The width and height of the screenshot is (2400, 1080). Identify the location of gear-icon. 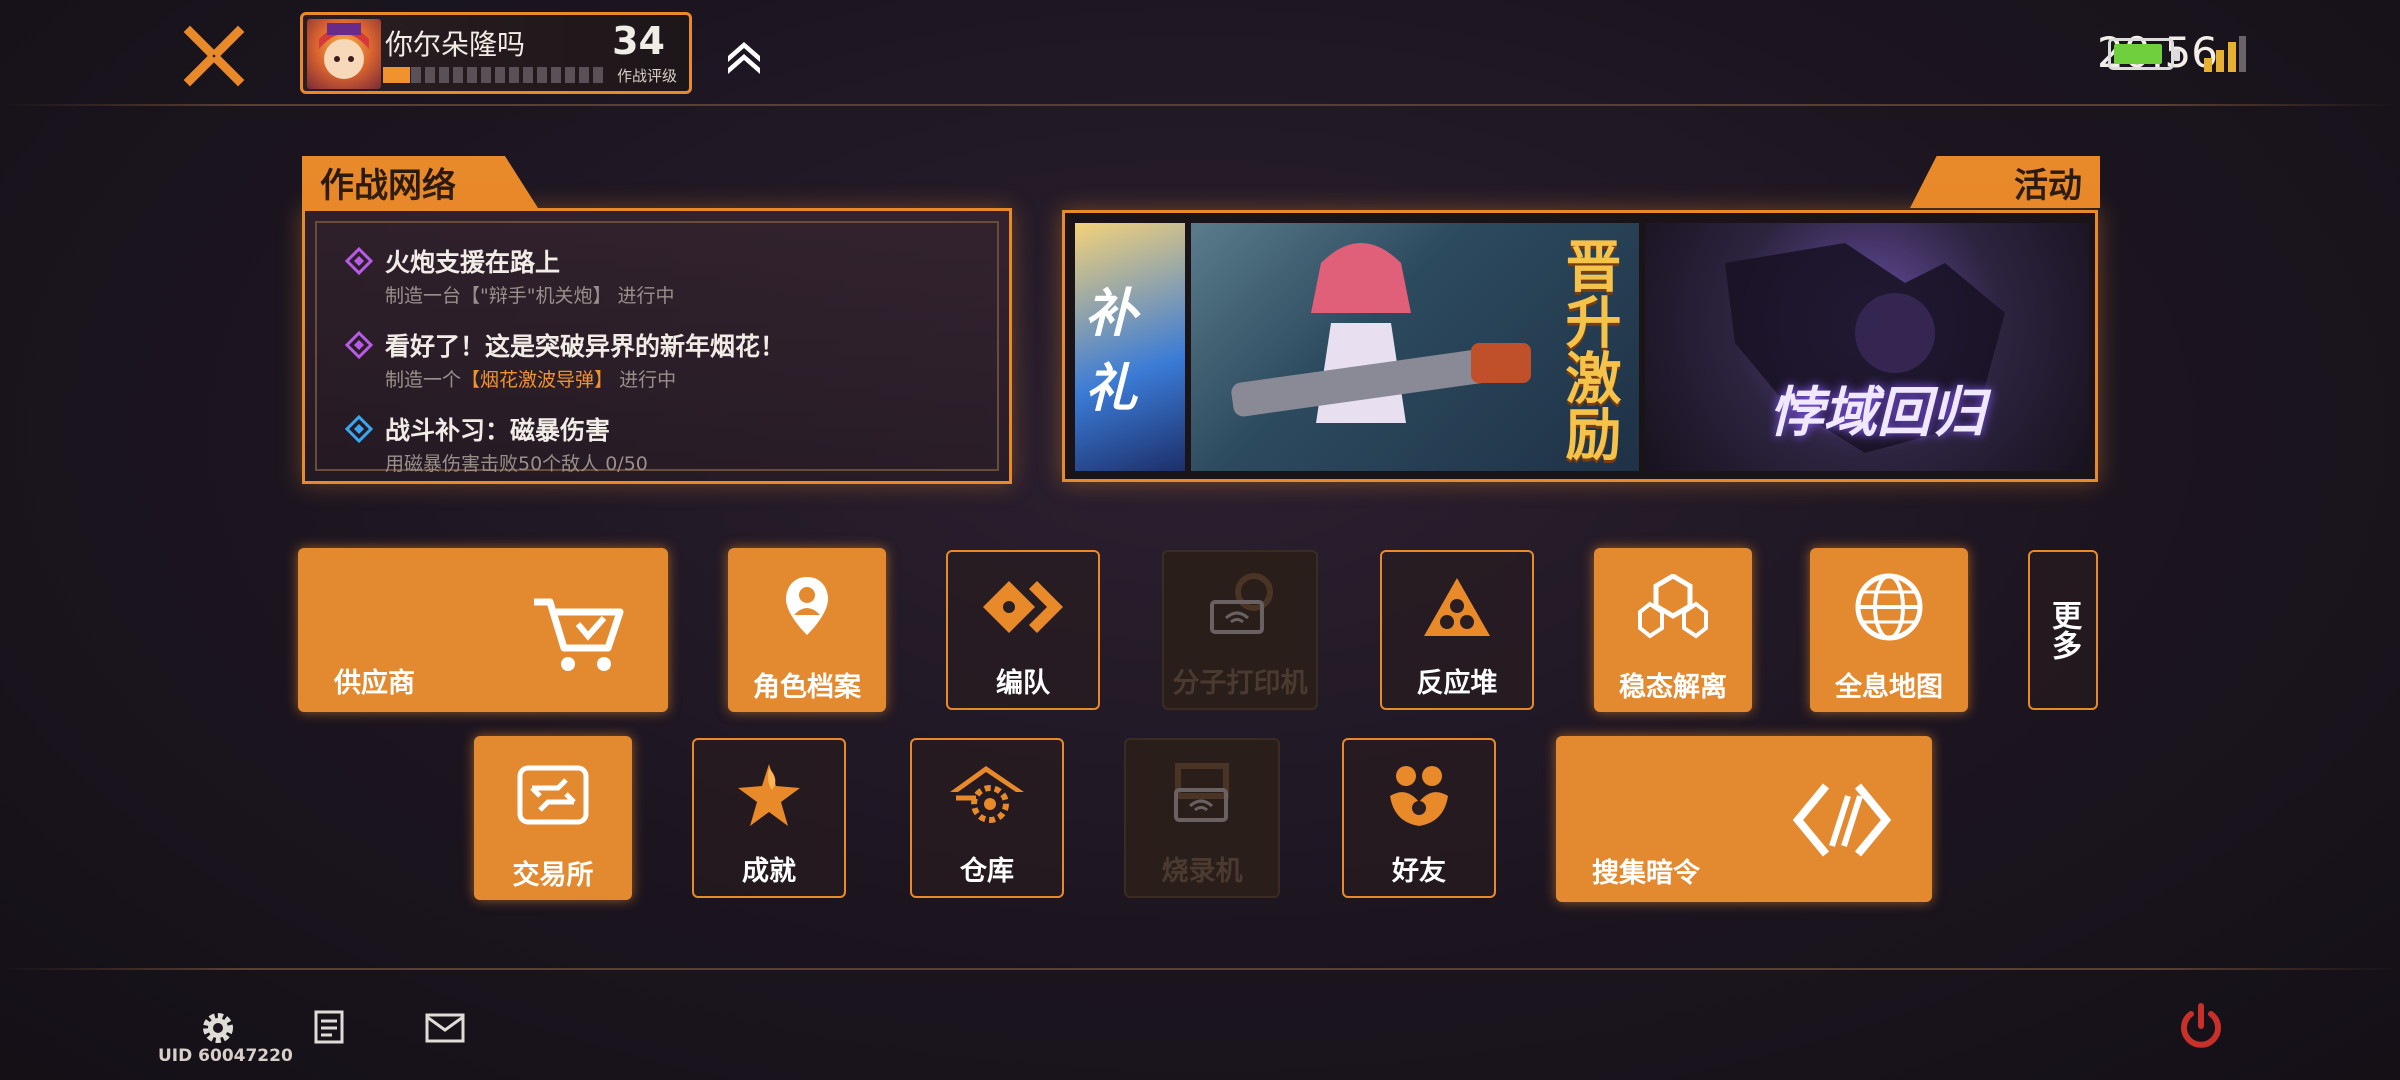
(218, 1028).